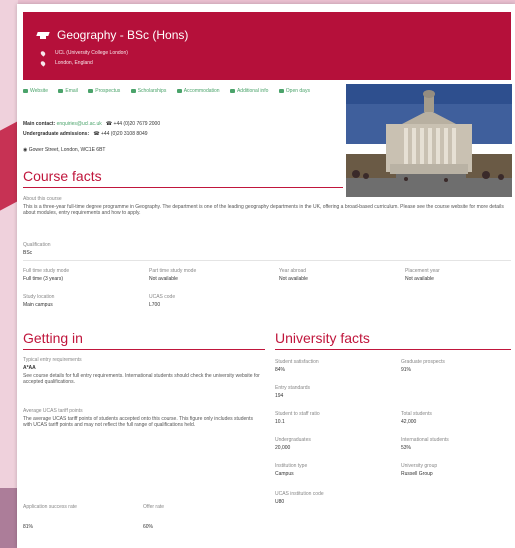 The image size is (515, 548). What do you see at coordinates (284, 474) in the screenshot?
I see `uni-fact-value: Campus` at bounding box center [284, 474].